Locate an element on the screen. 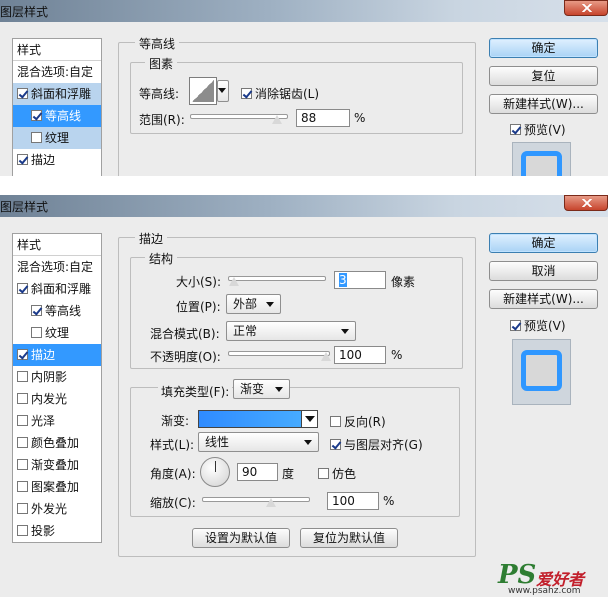 This screenshot has height=597, width=608. style-item-pattern-overlay: 图案叠加 is located at coordinates (57, 487).